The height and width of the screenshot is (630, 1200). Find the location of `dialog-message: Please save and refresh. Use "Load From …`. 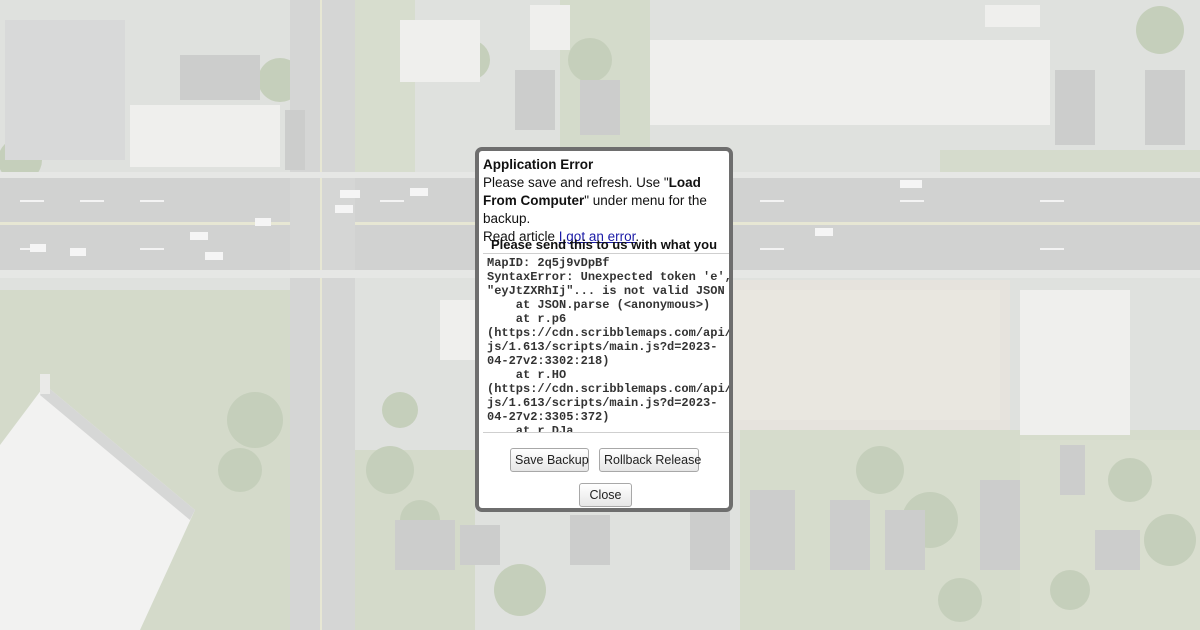

dialog-message: Please save and refresh. Use "Load From … is located at coordinates (606, 210).